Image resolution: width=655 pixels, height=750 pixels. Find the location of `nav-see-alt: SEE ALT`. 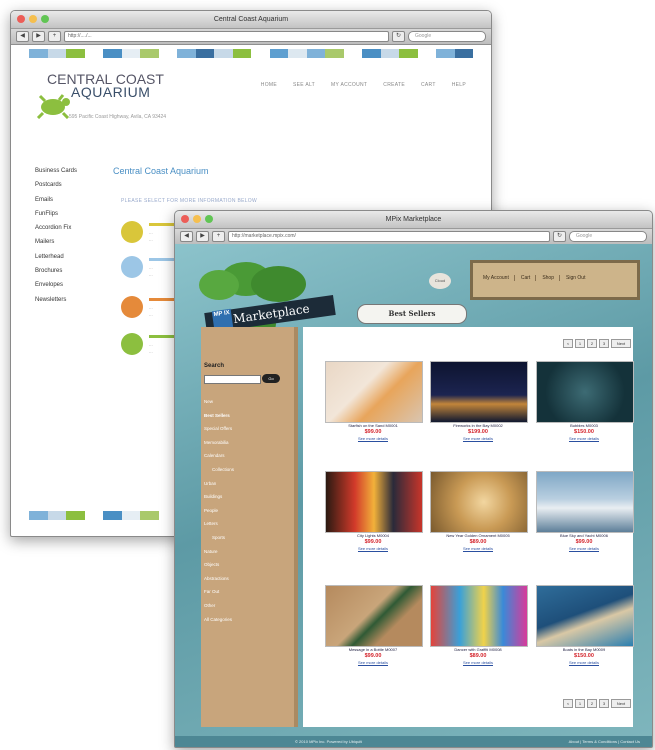

nav-see-alt: SEE ALT is located at coordinates (304, 85).